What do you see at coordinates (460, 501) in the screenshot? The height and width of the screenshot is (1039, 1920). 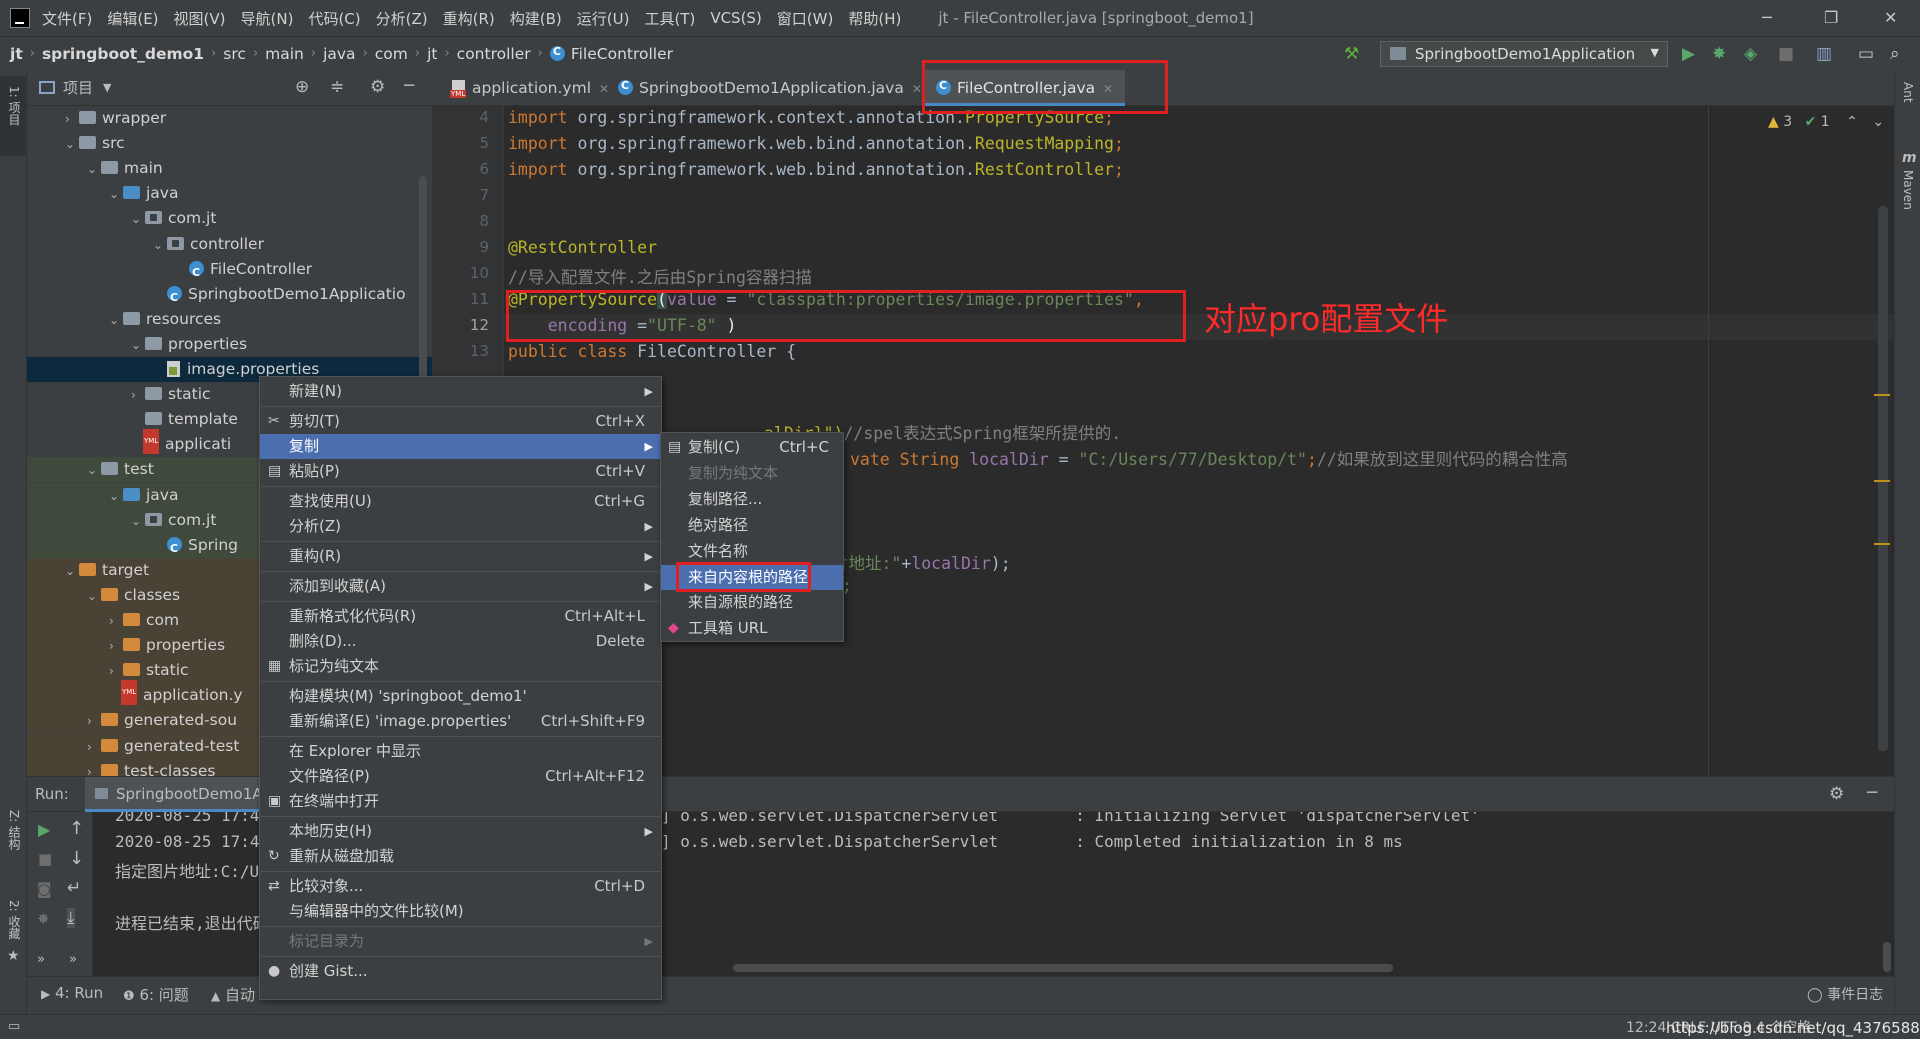 I see `context-menu-item: 查找使用(U) Ctrl+G` at bounding box center [460, 501].